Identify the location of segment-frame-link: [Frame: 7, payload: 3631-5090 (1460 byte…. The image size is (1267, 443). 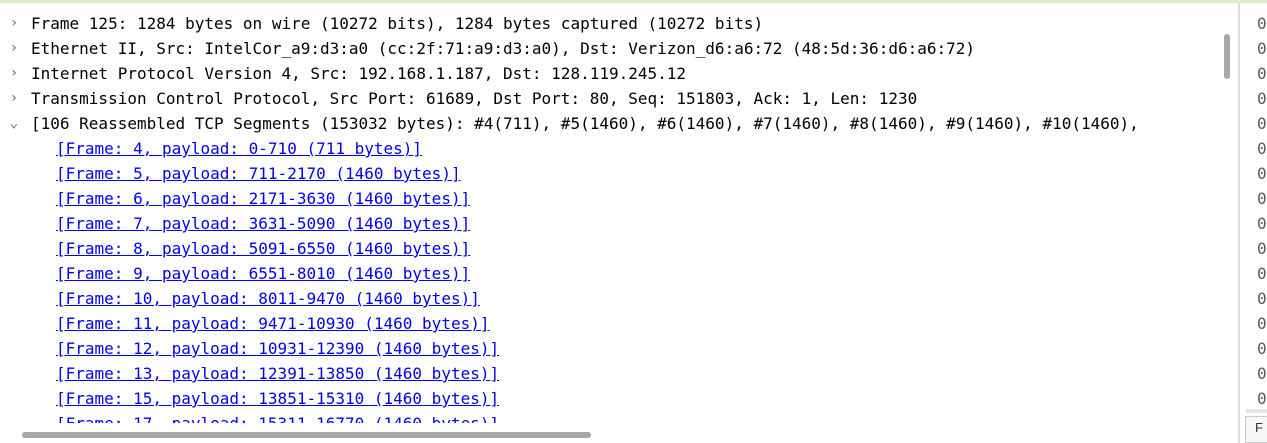
(609, 223).